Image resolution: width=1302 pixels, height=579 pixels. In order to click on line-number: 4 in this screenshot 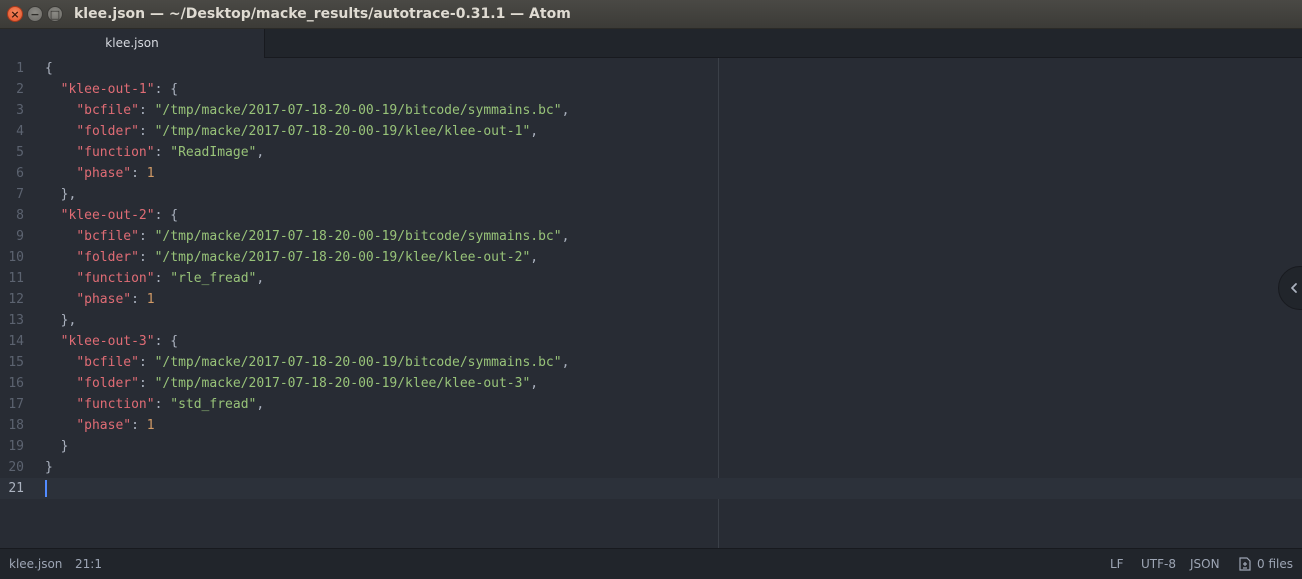, I will do `click(20, 131)`.